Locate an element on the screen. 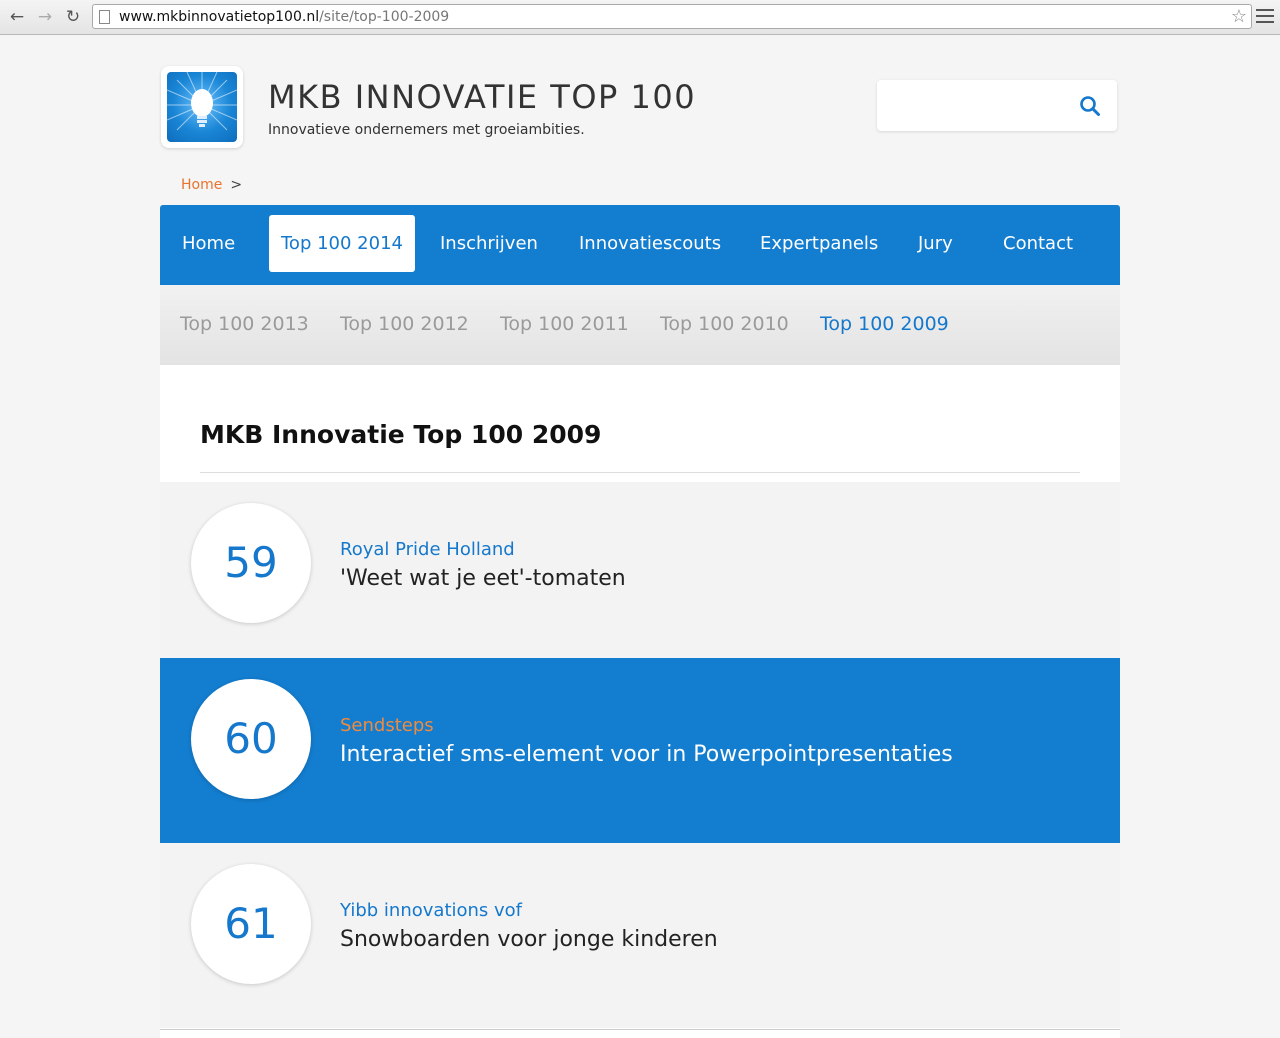  nav-inschrijven: Inschrijven is located at coordinates (489, 243).